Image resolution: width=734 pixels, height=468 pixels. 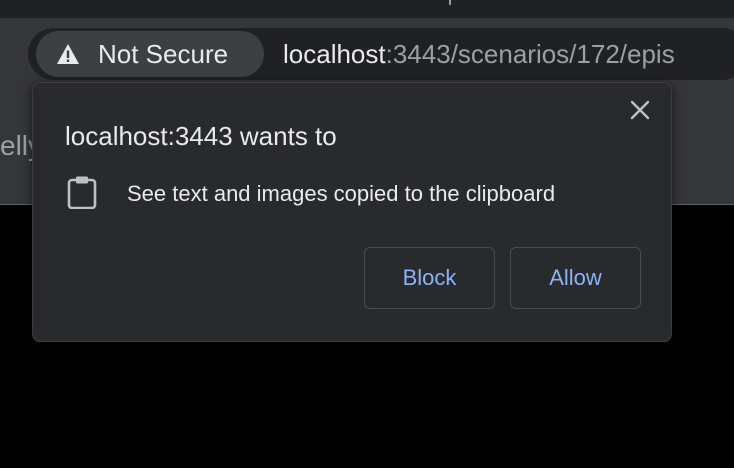 What do you see at coordinates (530, 54) in the screenshot?
I see `url-path: :3443/scenarios/172/epis` at bounding box center [530, 54].